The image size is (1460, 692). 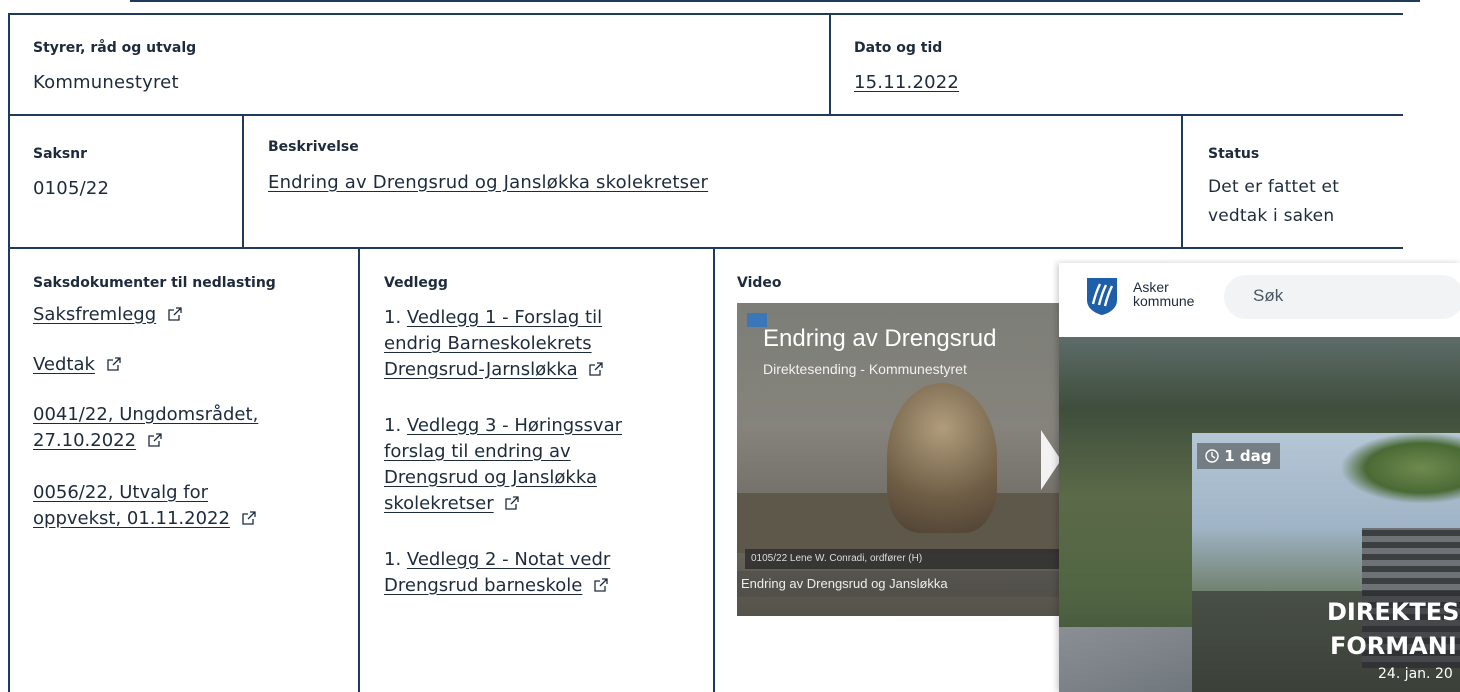 I want to click on play-icon, so click(x=1051, y=460).